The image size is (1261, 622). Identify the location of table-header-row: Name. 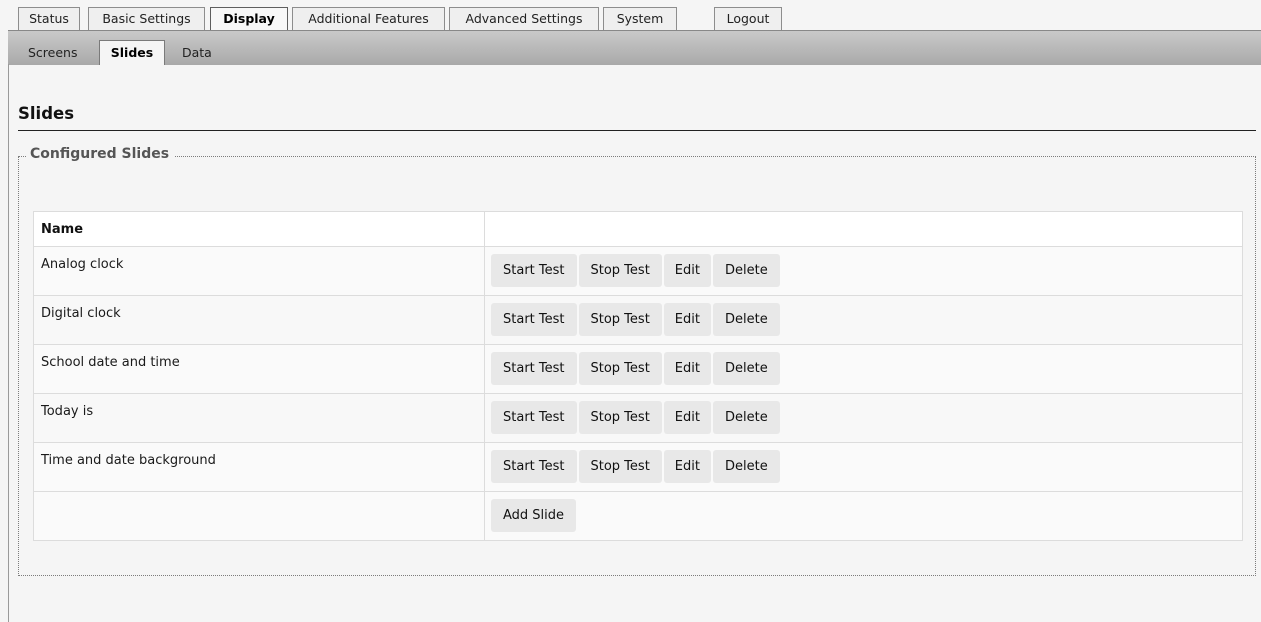
(638, 229).